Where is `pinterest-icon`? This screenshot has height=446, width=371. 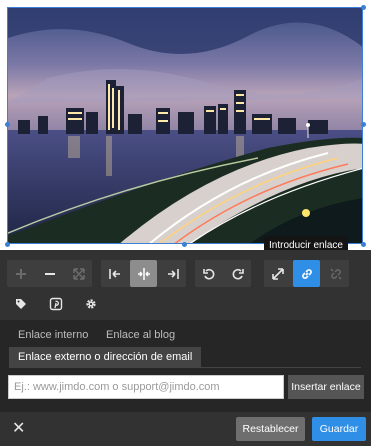 pinterest-icon is located at coordinates (55, 303).